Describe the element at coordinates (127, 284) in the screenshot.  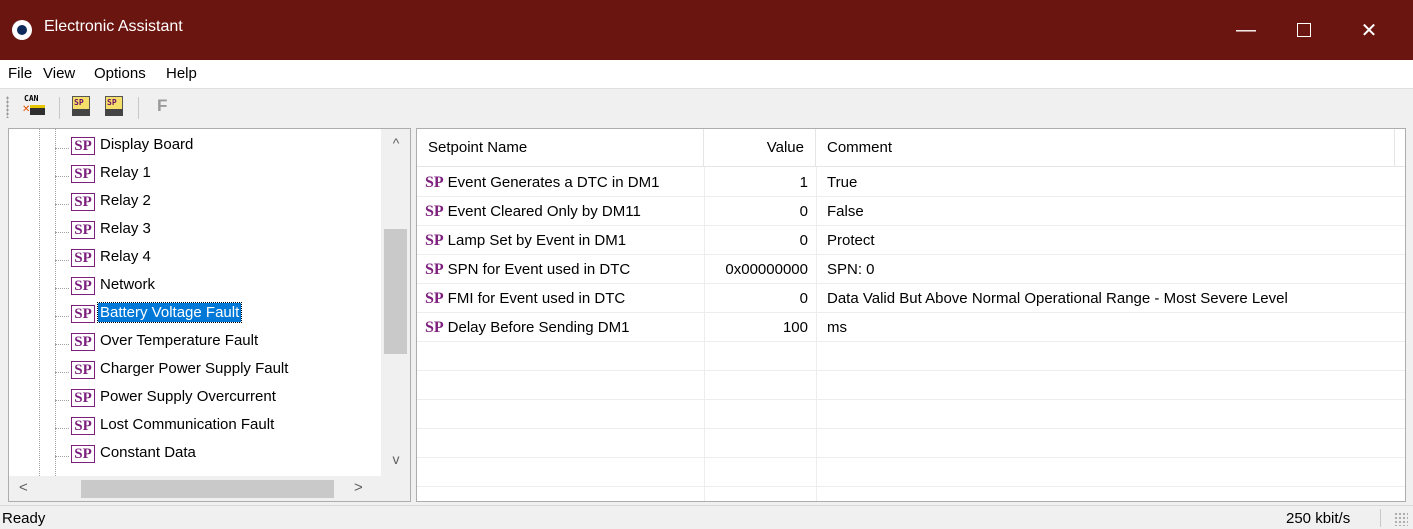
I see `tree-item-label: Network` at that location.